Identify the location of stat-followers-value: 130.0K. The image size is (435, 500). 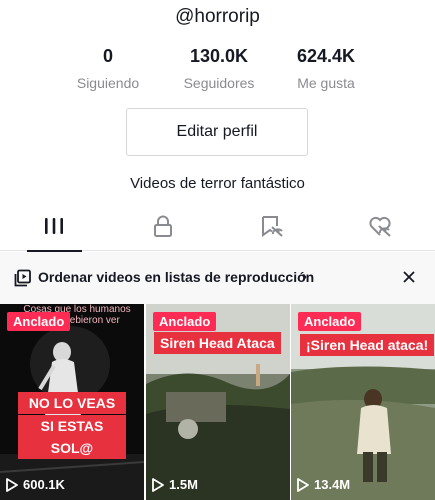
(219, 56).